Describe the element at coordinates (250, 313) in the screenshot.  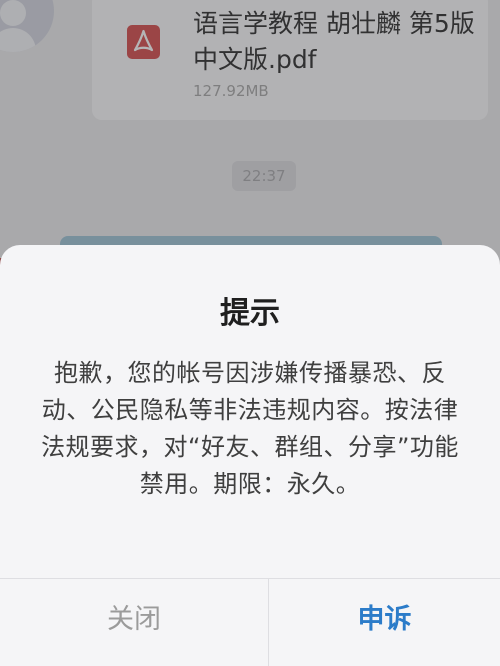
I see `dialog-title: 提示` at that location.